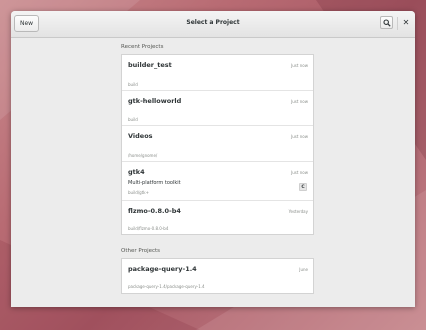  I want to click on project-name: Videos, so click(140, 136).